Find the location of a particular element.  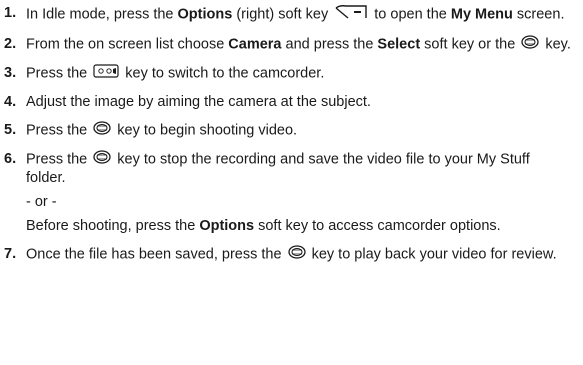

camcorder-key-icon is located at coordinates (106, 73).